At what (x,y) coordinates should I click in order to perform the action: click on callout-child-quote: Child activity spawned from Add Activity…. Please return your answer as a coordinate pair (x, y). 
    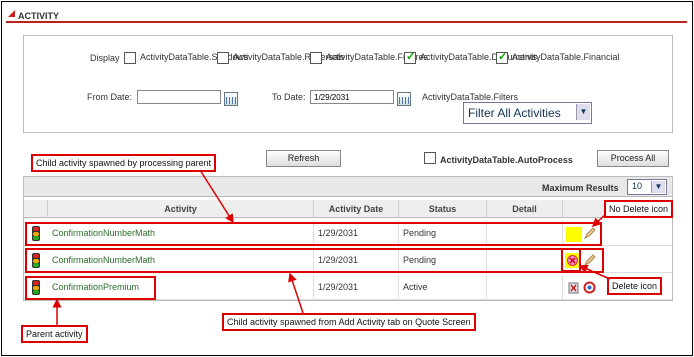
    Looking at the image, I should click on (349, 322).